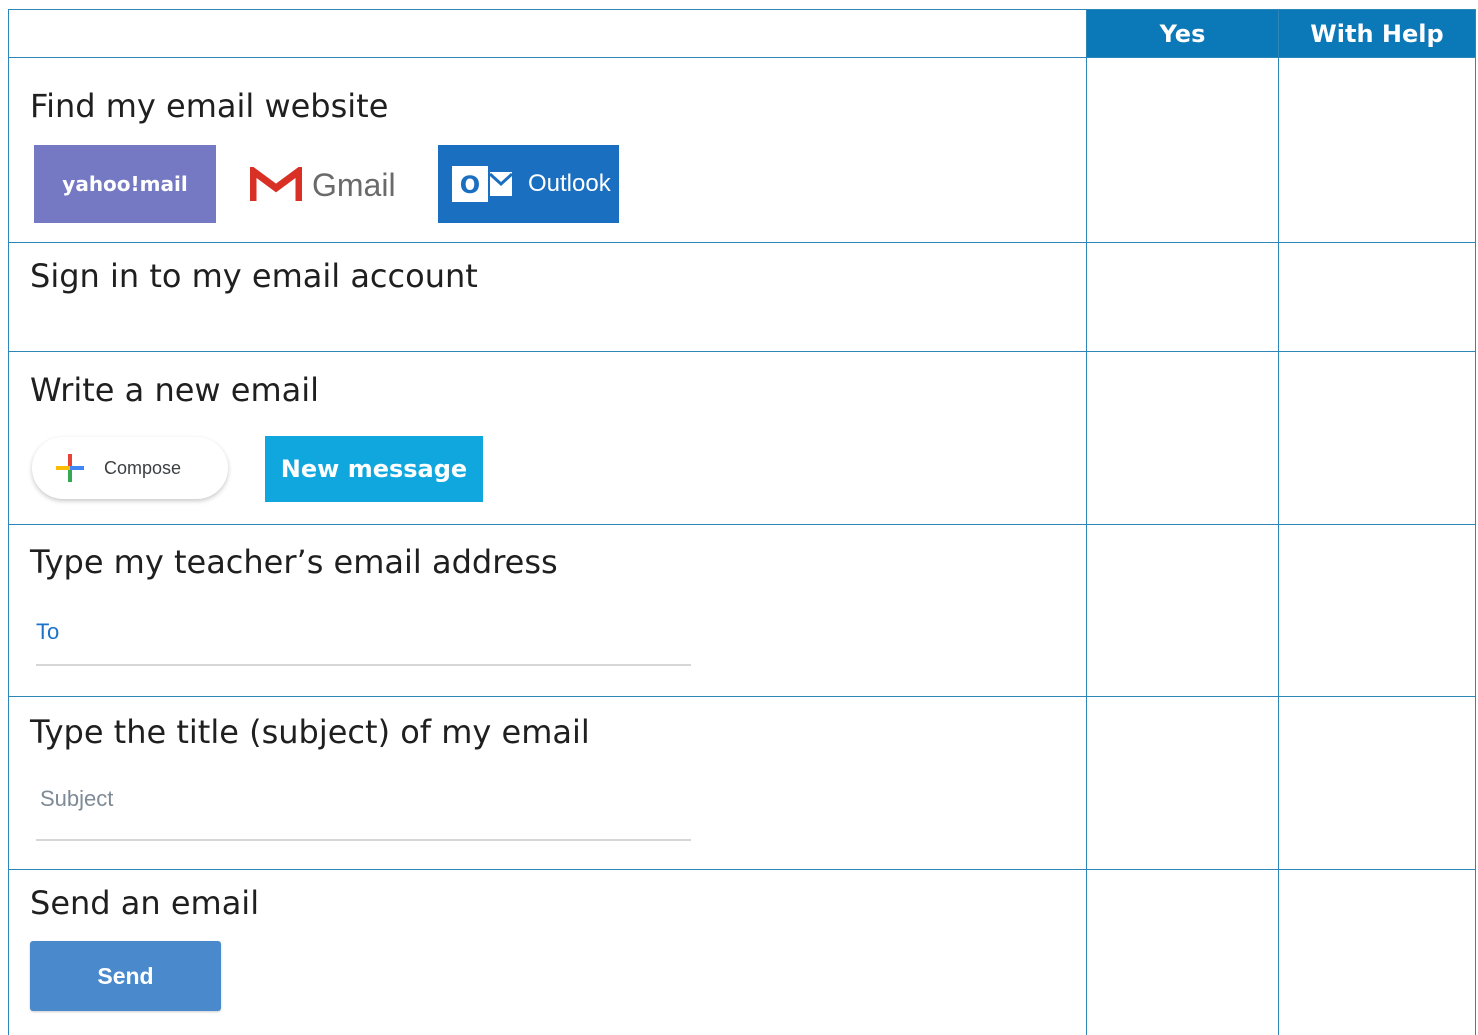 The height and width of the screenshot is (1035, 1478). What do you see at coordinates (143, 467) in the screenshot?
I see `compose-button-label: Compose` at bounding box center [143, 467].